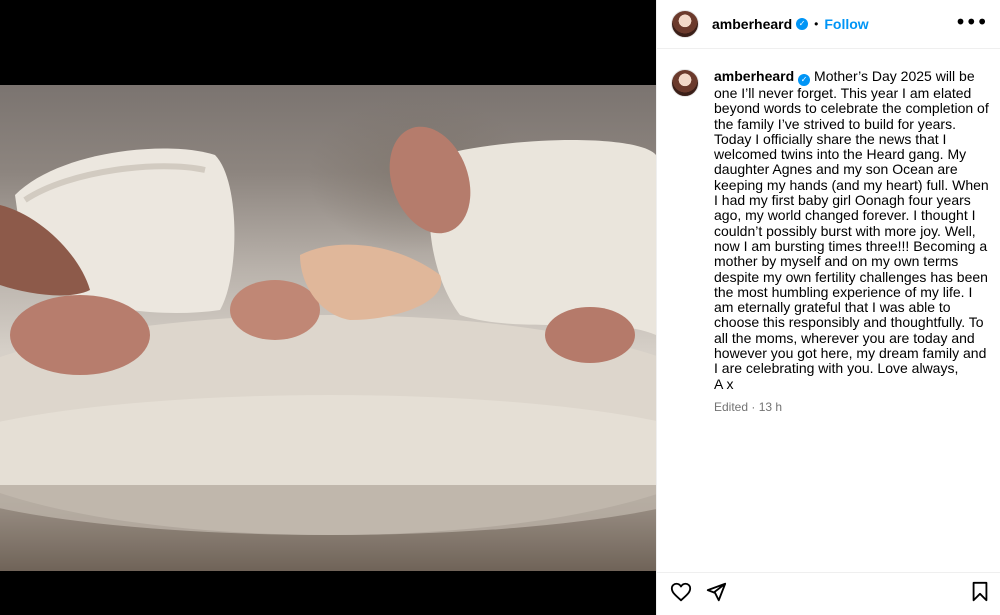  Describe the element at coordinates (752, 24) in the screenshot. I see `header-username: amberheard` at that location.